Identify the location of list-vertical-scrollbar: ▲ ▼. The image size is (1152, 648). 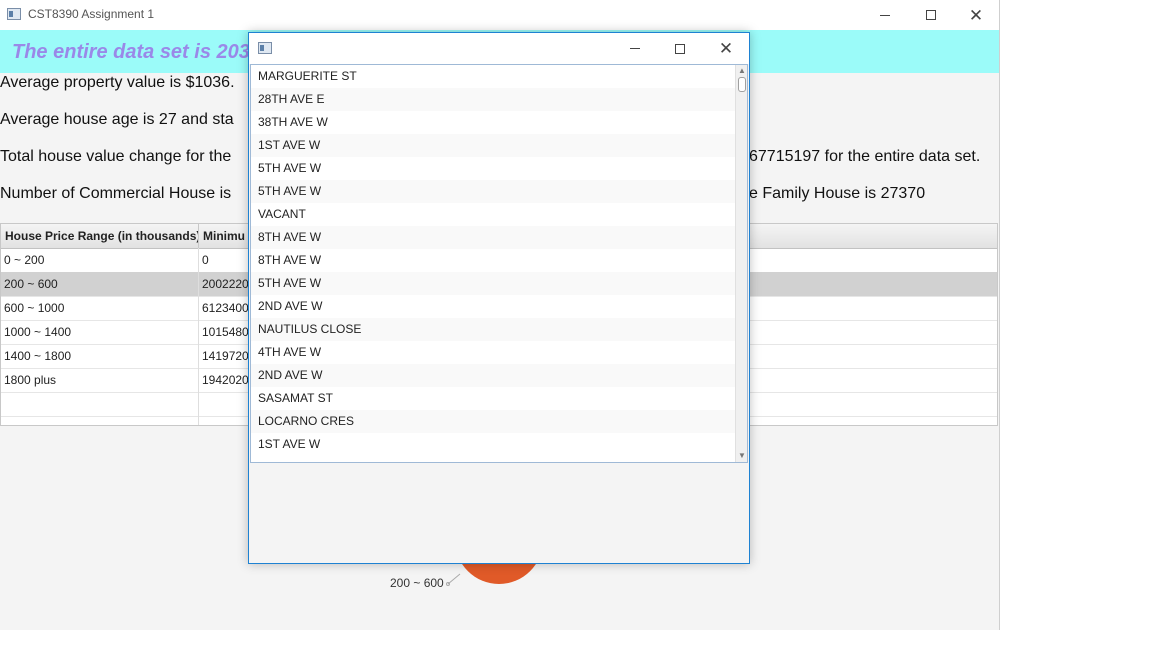
(741, 263).